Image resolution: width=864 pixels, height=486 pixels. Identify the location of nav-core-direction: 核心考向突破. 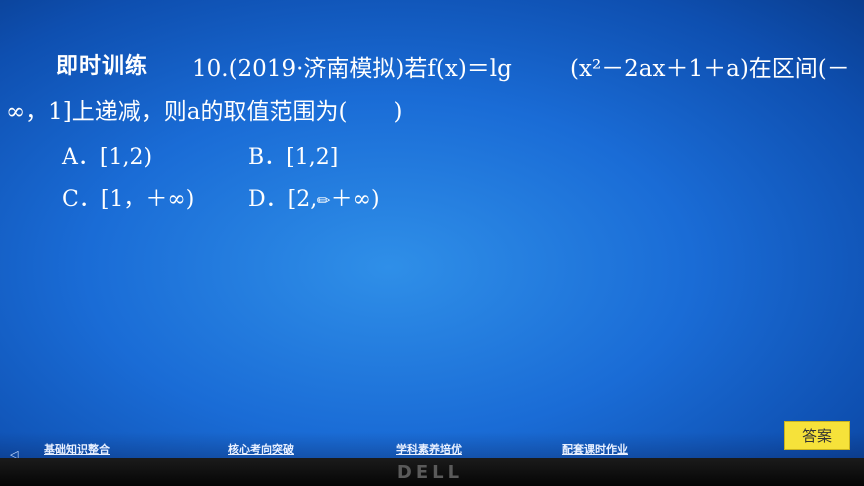
(261, 449).